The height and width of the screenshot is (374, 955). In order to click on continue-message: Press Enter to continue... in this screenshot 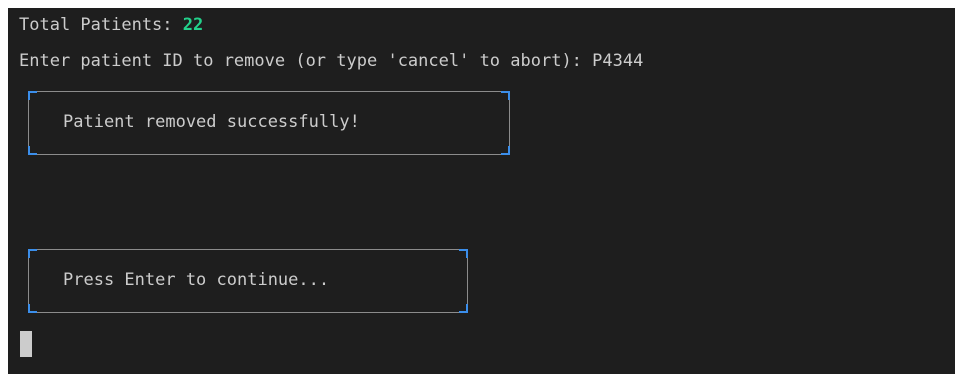, I will do `click(196, 280)`.